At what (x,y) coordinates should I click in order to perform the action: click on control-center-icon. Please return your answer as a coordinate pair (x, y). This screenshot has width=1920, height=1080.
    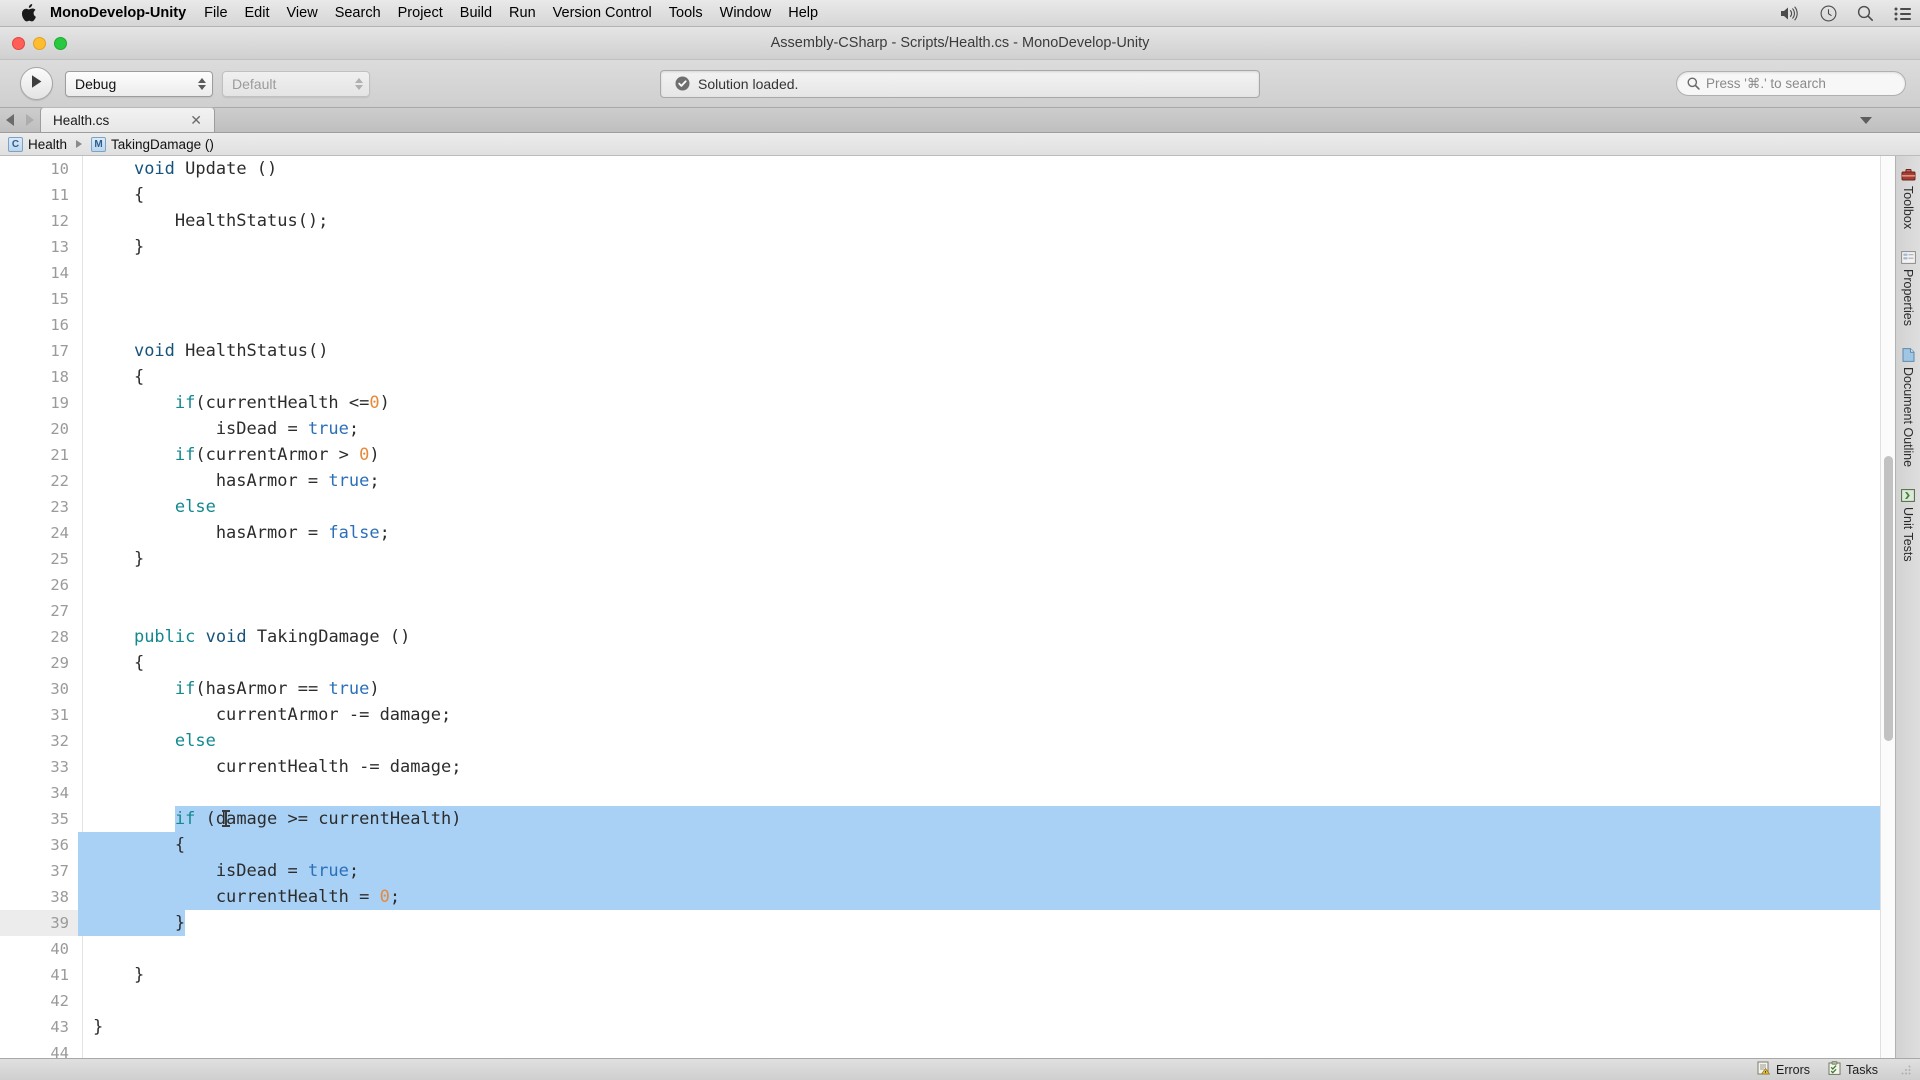
    Looking at the image, I should click on (1903, 14).